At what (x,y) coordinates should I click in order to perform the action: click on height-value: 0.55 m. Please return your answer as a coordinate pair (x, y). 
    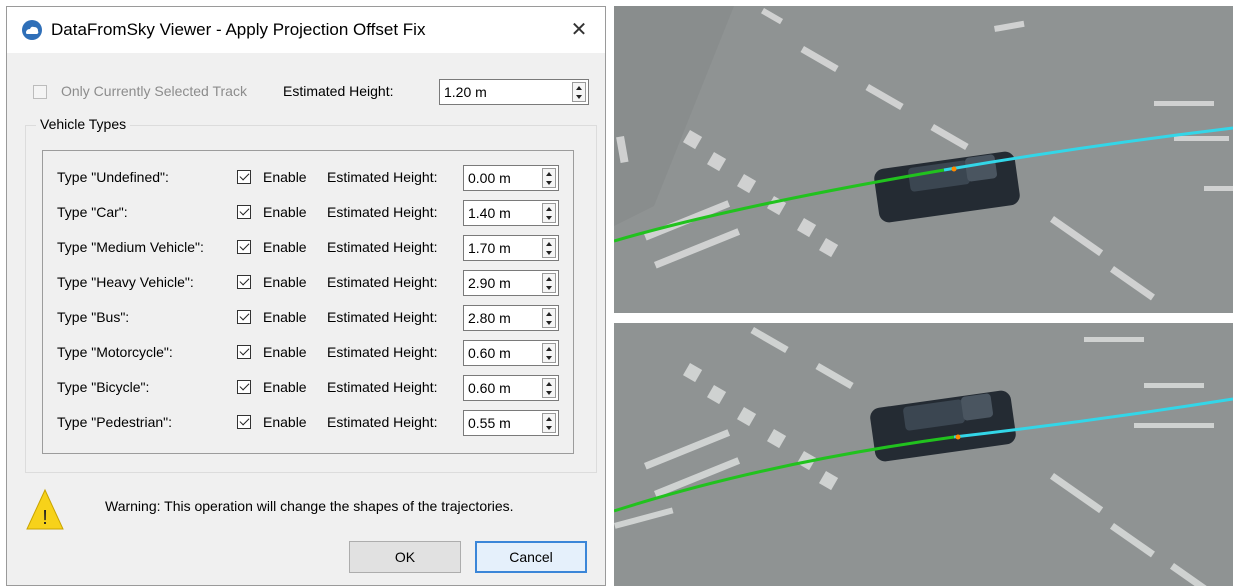
    Looking at the image, I should click on (489, 423).